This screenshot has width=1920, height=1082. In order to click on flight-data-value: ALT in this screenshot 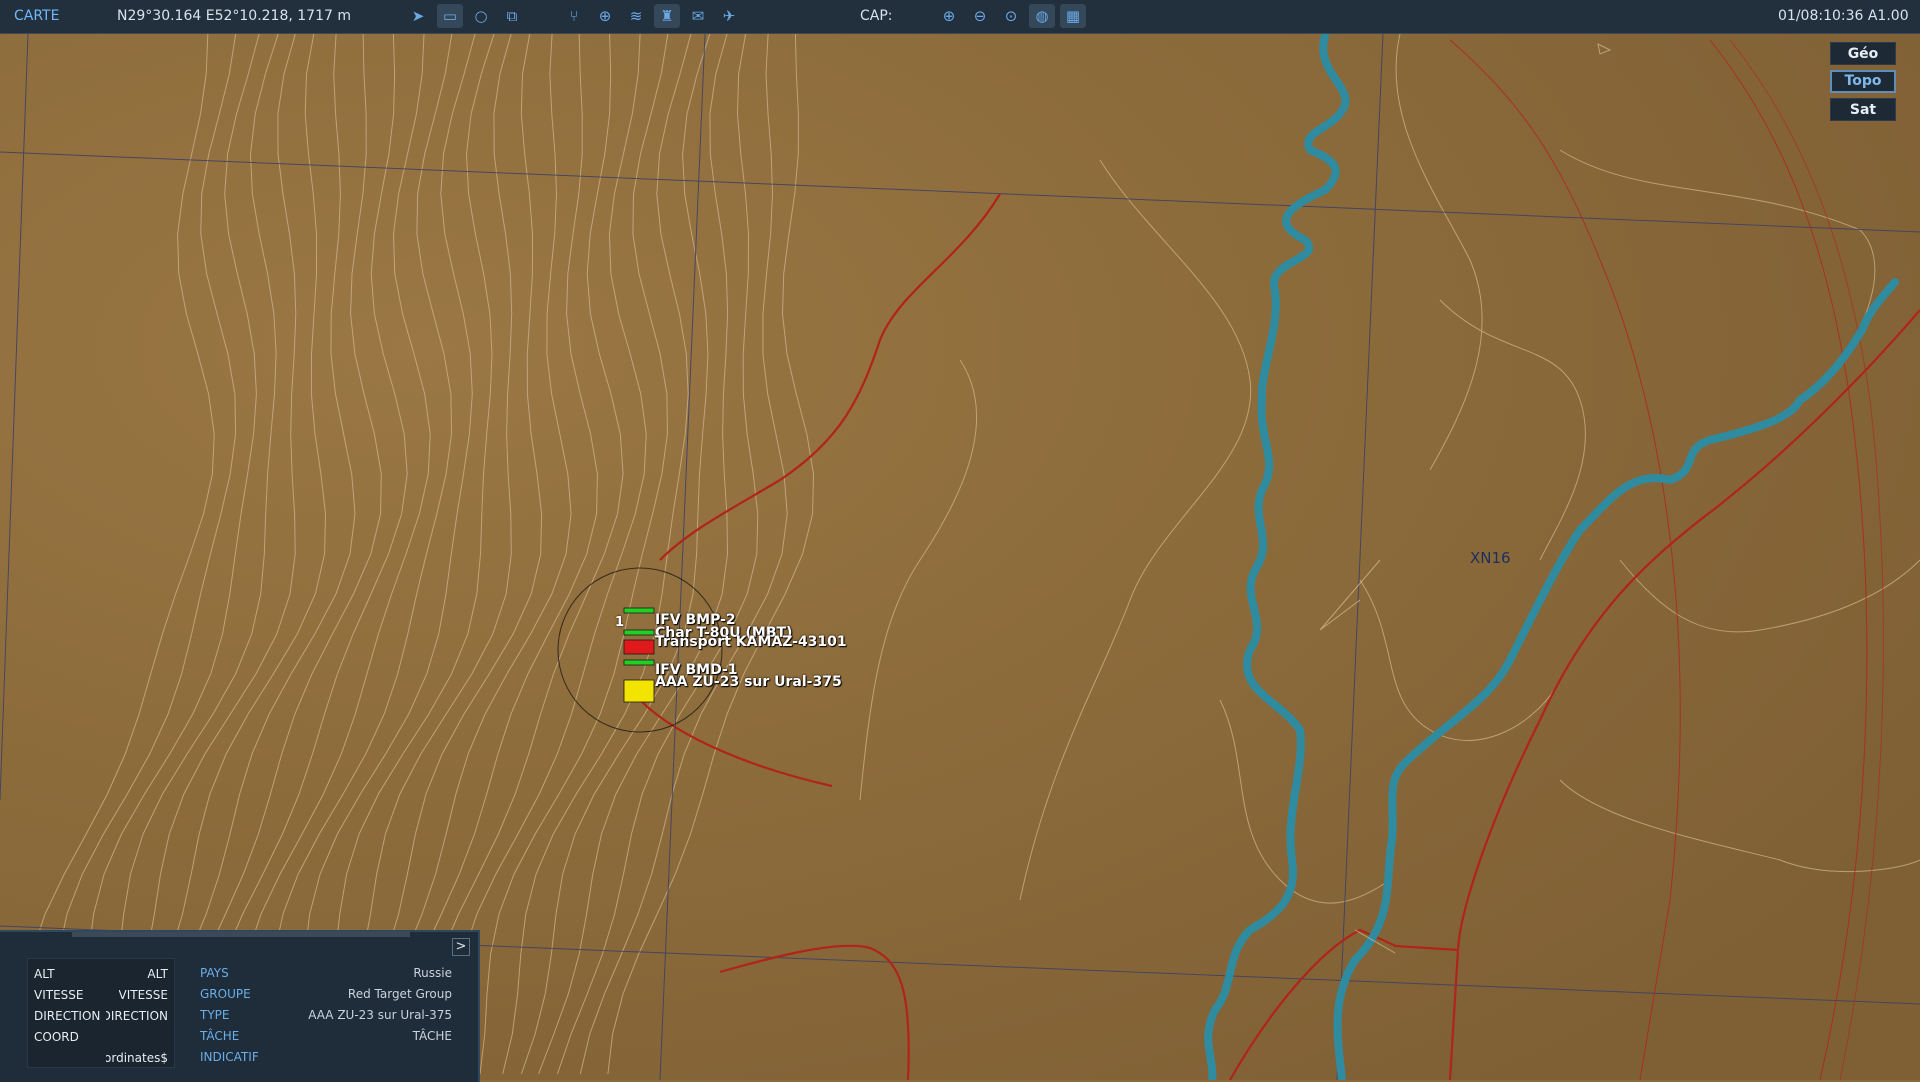, I will do `click(157, 974)`.